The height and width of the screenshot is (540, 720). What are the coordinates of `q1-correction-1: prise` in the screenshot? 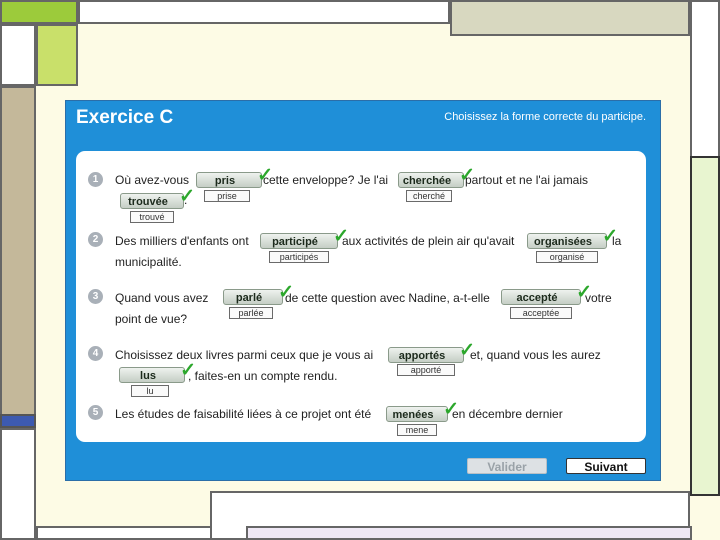 It's located at (227, 196).